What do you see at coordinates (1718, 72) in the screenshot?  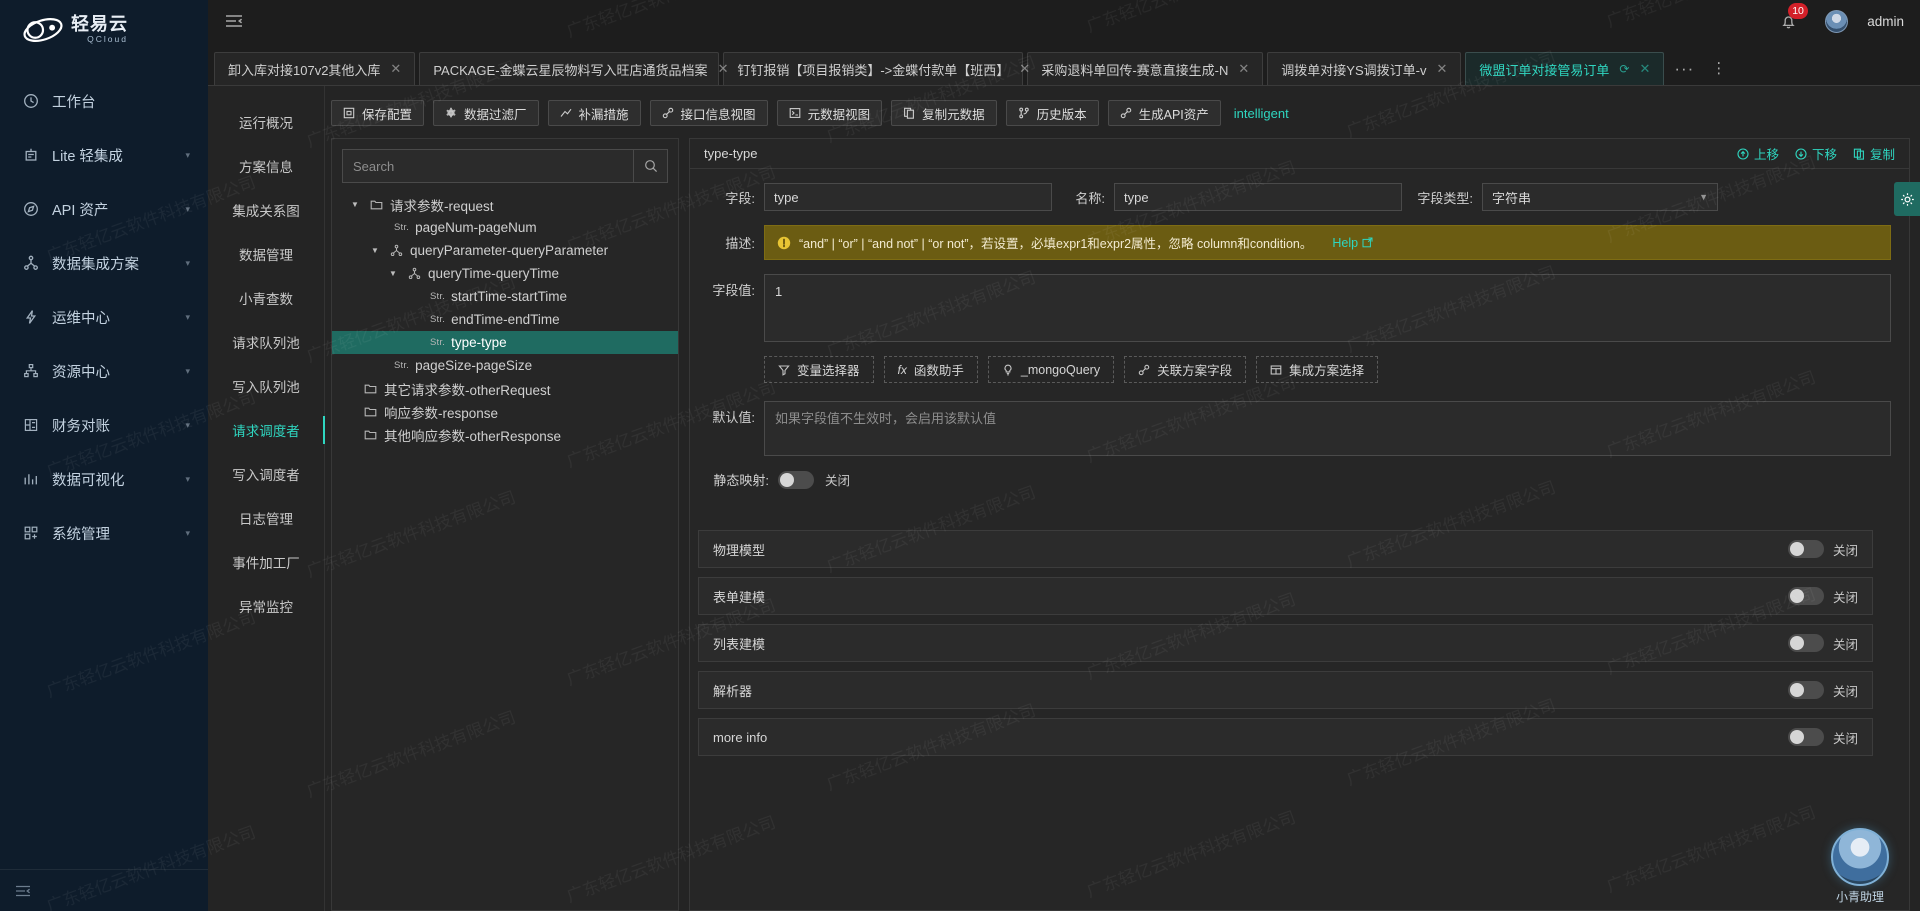 I see `tab-menu-icon: ⋮` at bounding box center [1718, 72].